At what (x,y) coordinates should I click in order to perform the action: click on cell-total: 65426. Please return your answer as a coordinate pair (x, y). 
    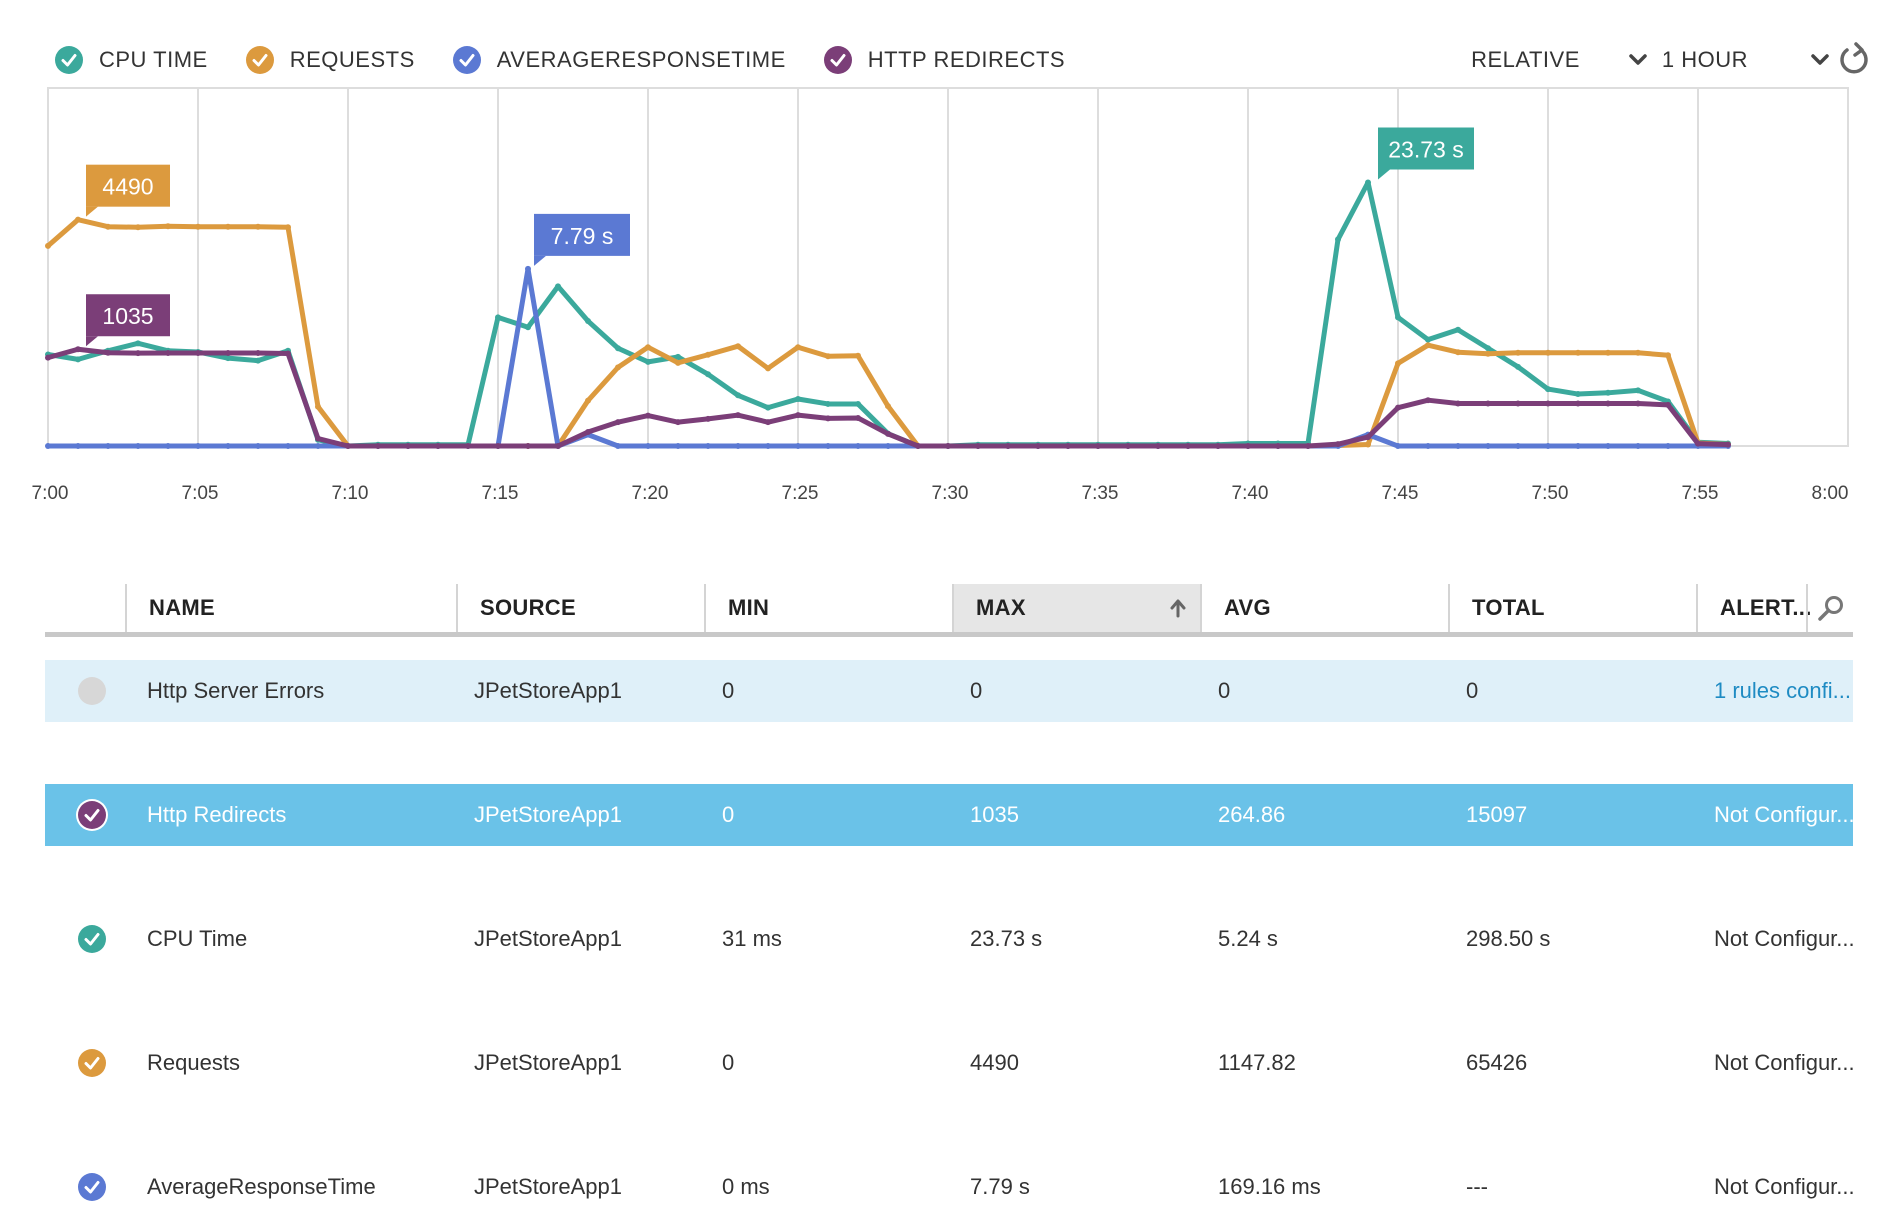
    Looking at the image, I should click on (1497, 1062).